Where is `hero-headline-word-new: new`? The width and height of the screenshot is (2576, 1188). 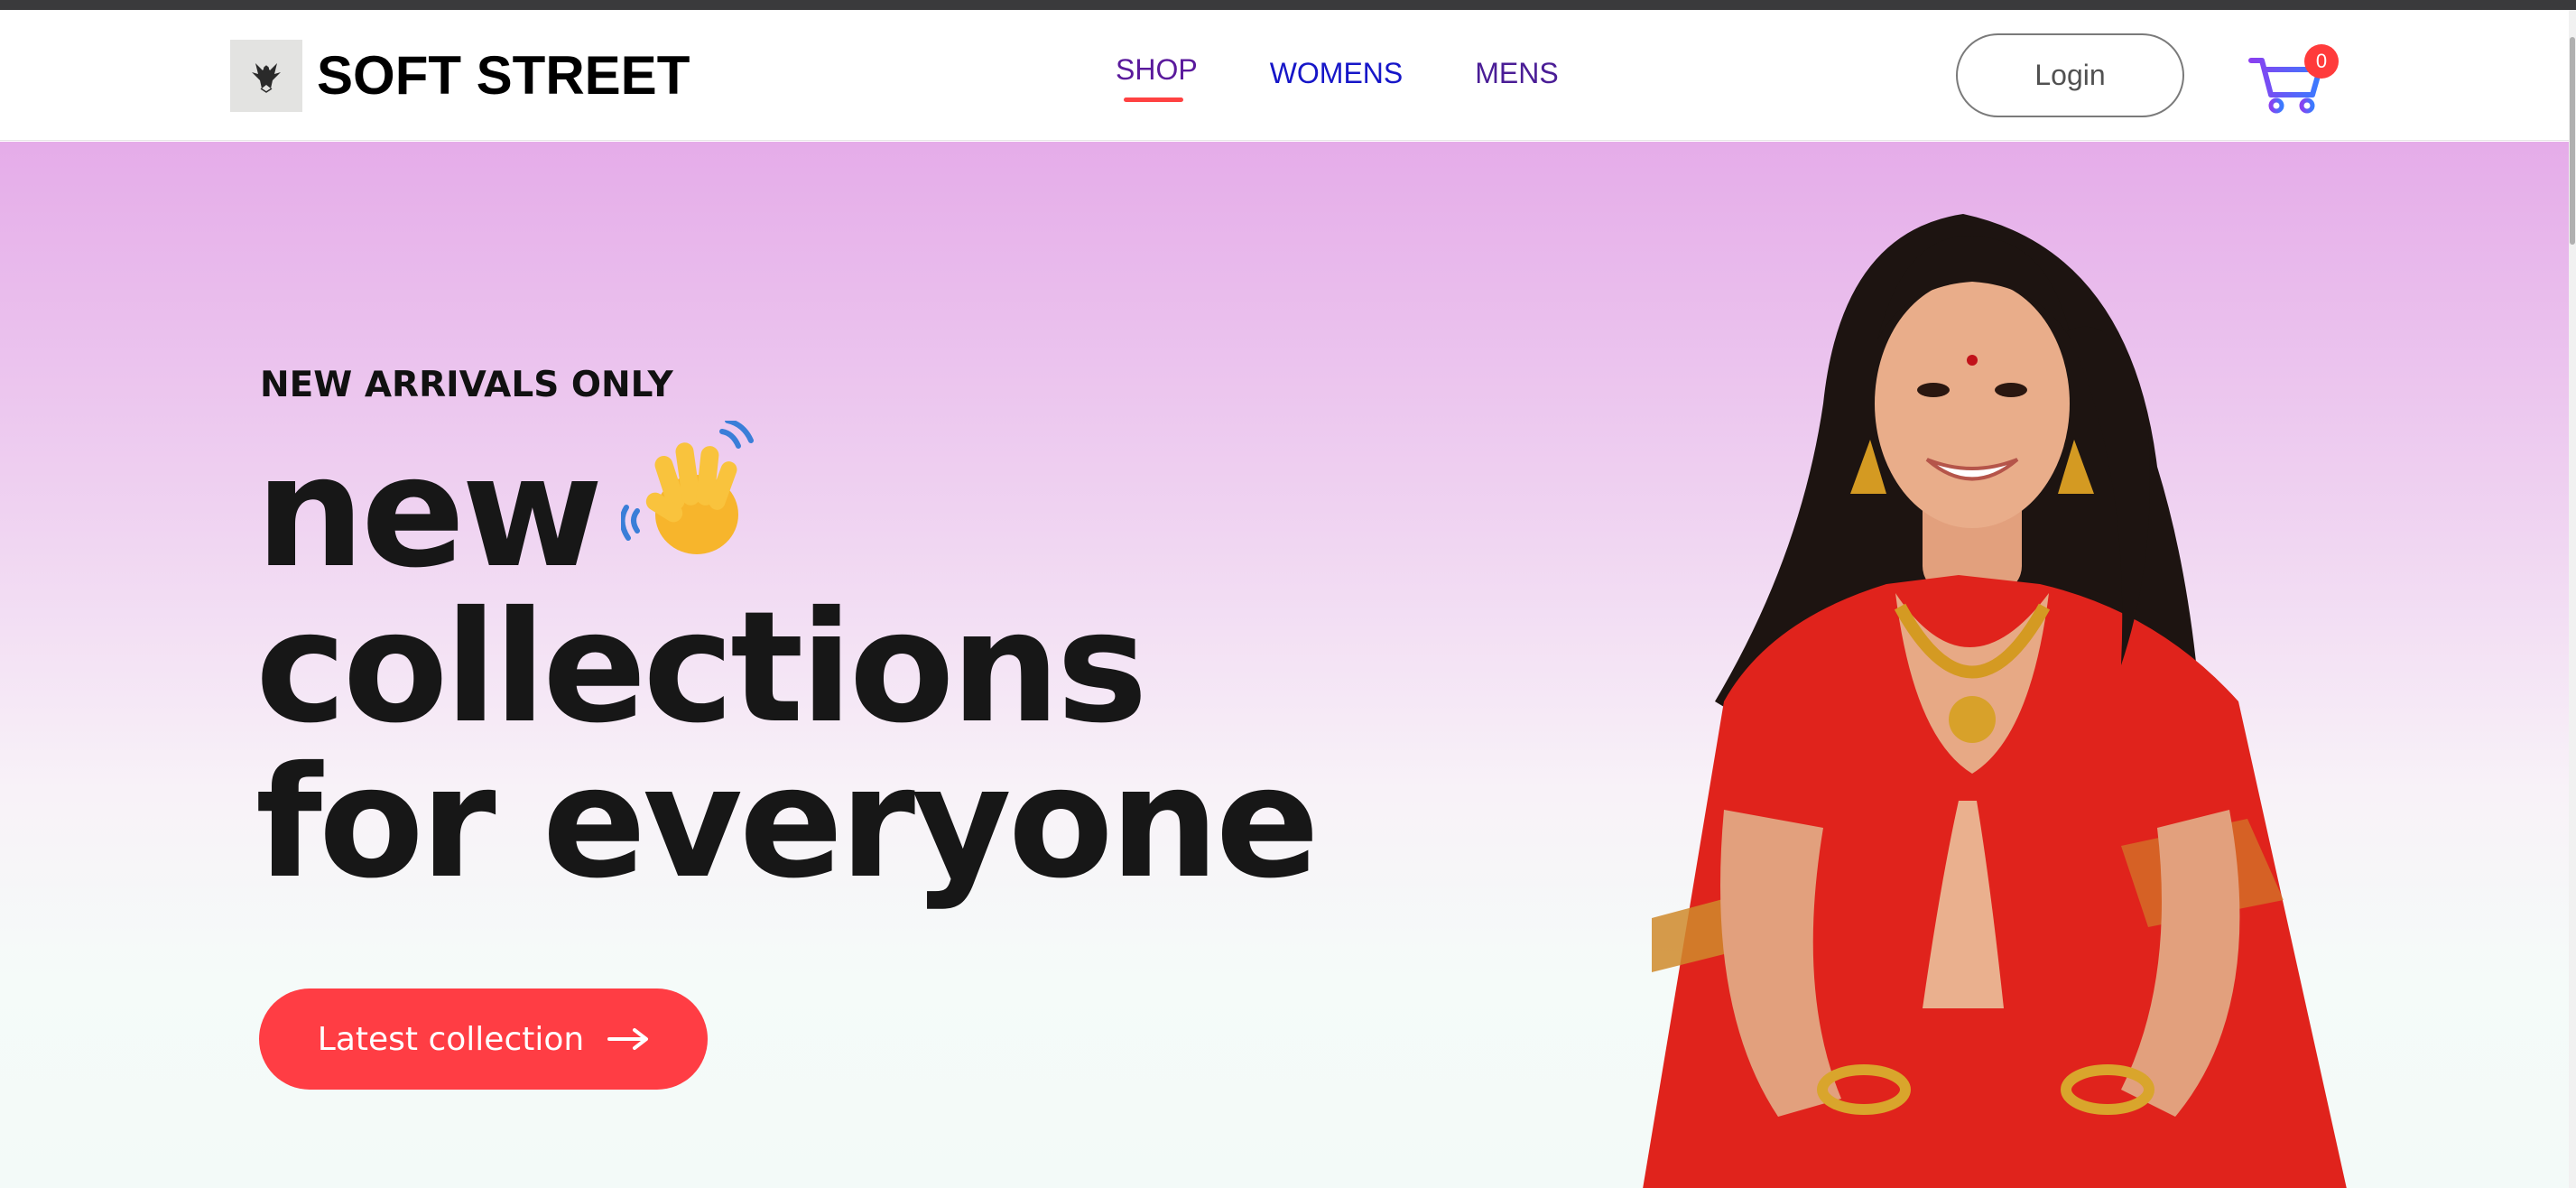 hero-headline-word-new: new is located at coordinates (429, 512).